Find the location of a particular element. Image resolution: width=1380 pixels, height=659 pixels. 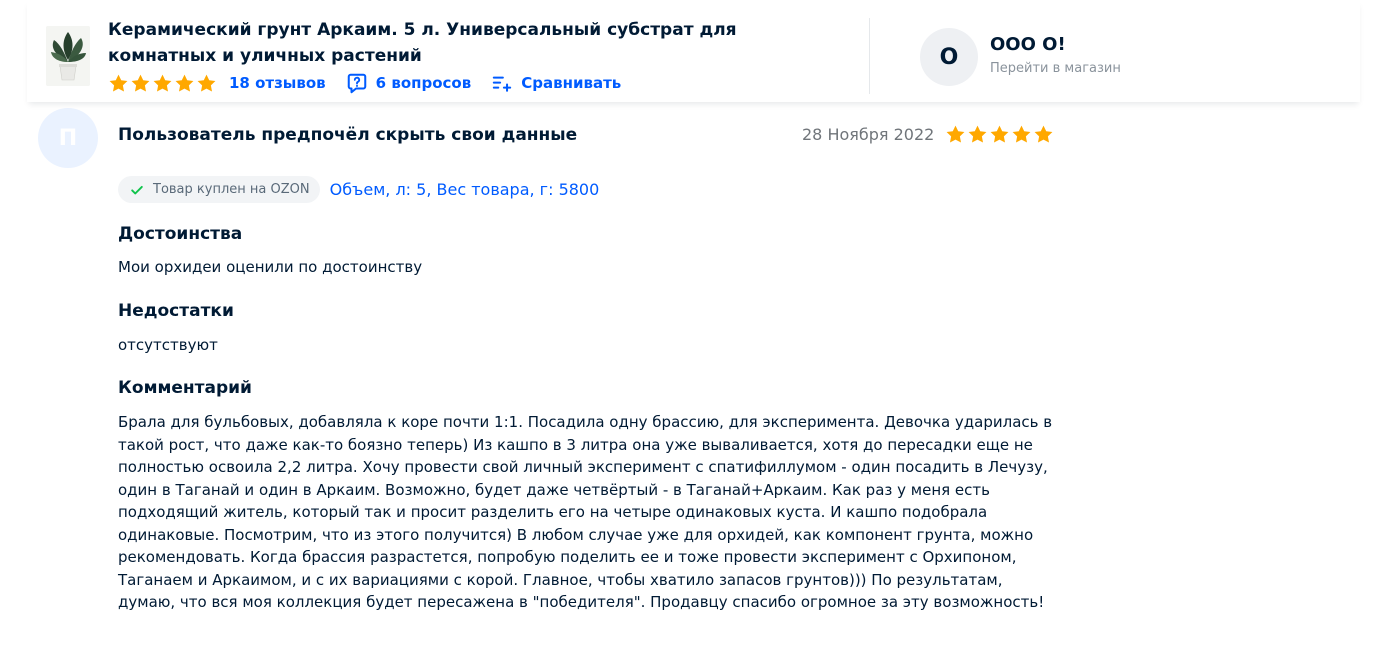

review-rating-stars is located at coordinates (999, 134).